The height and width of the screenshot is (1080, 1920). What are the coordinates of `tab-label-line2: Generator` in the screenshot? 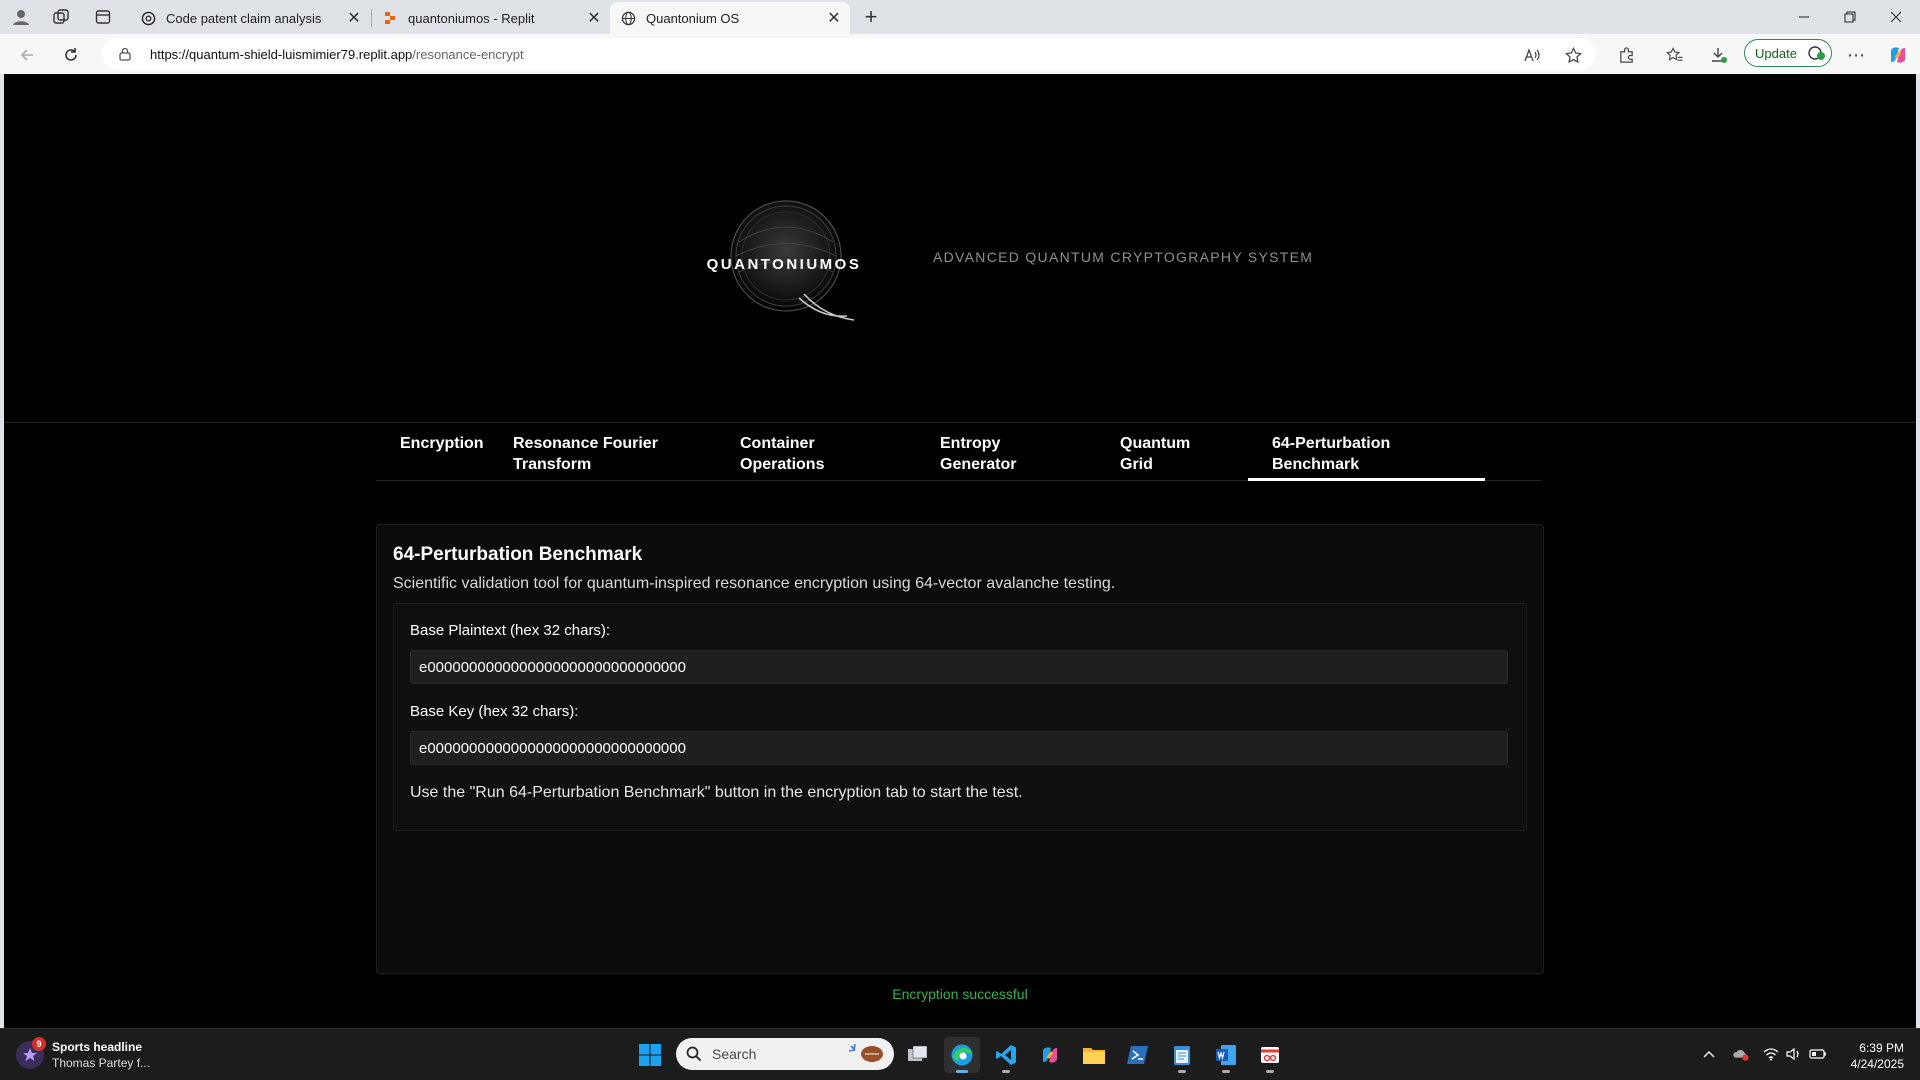 It's located at (978, 464).